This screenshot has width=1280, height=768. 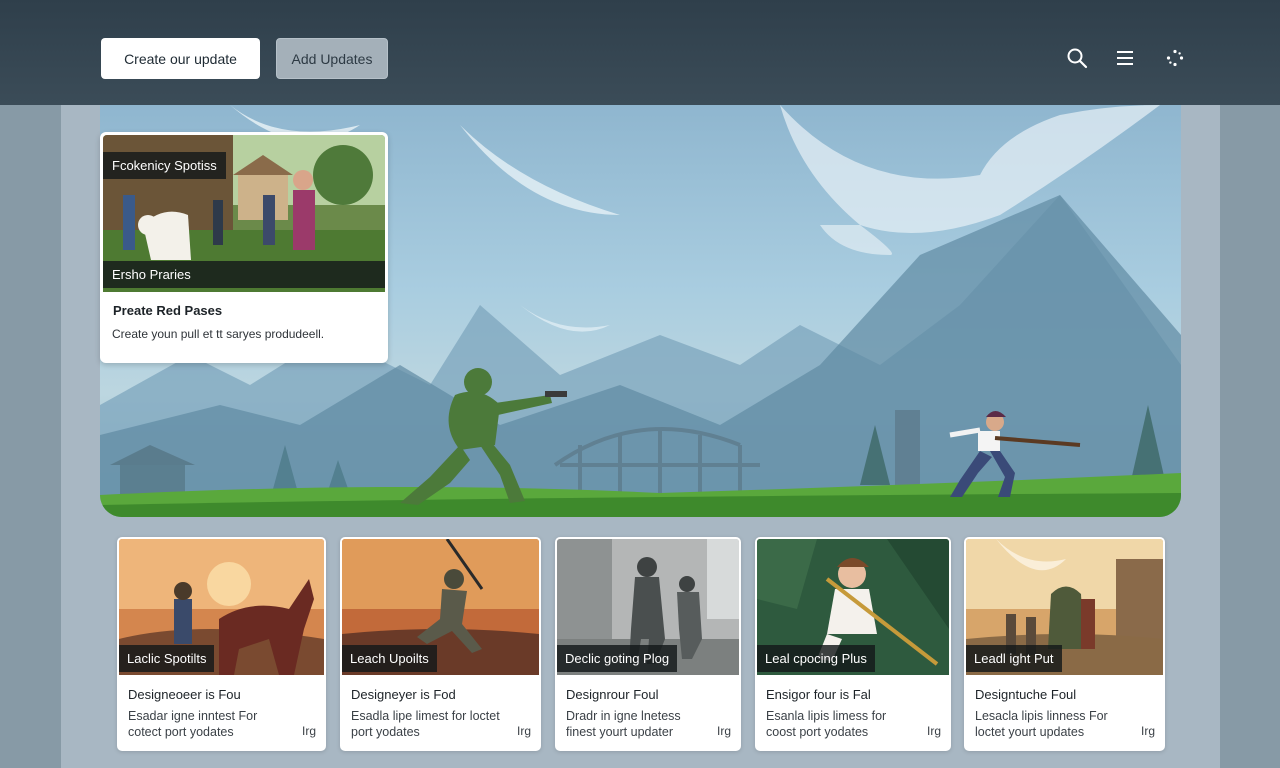 I want to click on update-card-title: Designrour Foul, so click(x=612, y=694).